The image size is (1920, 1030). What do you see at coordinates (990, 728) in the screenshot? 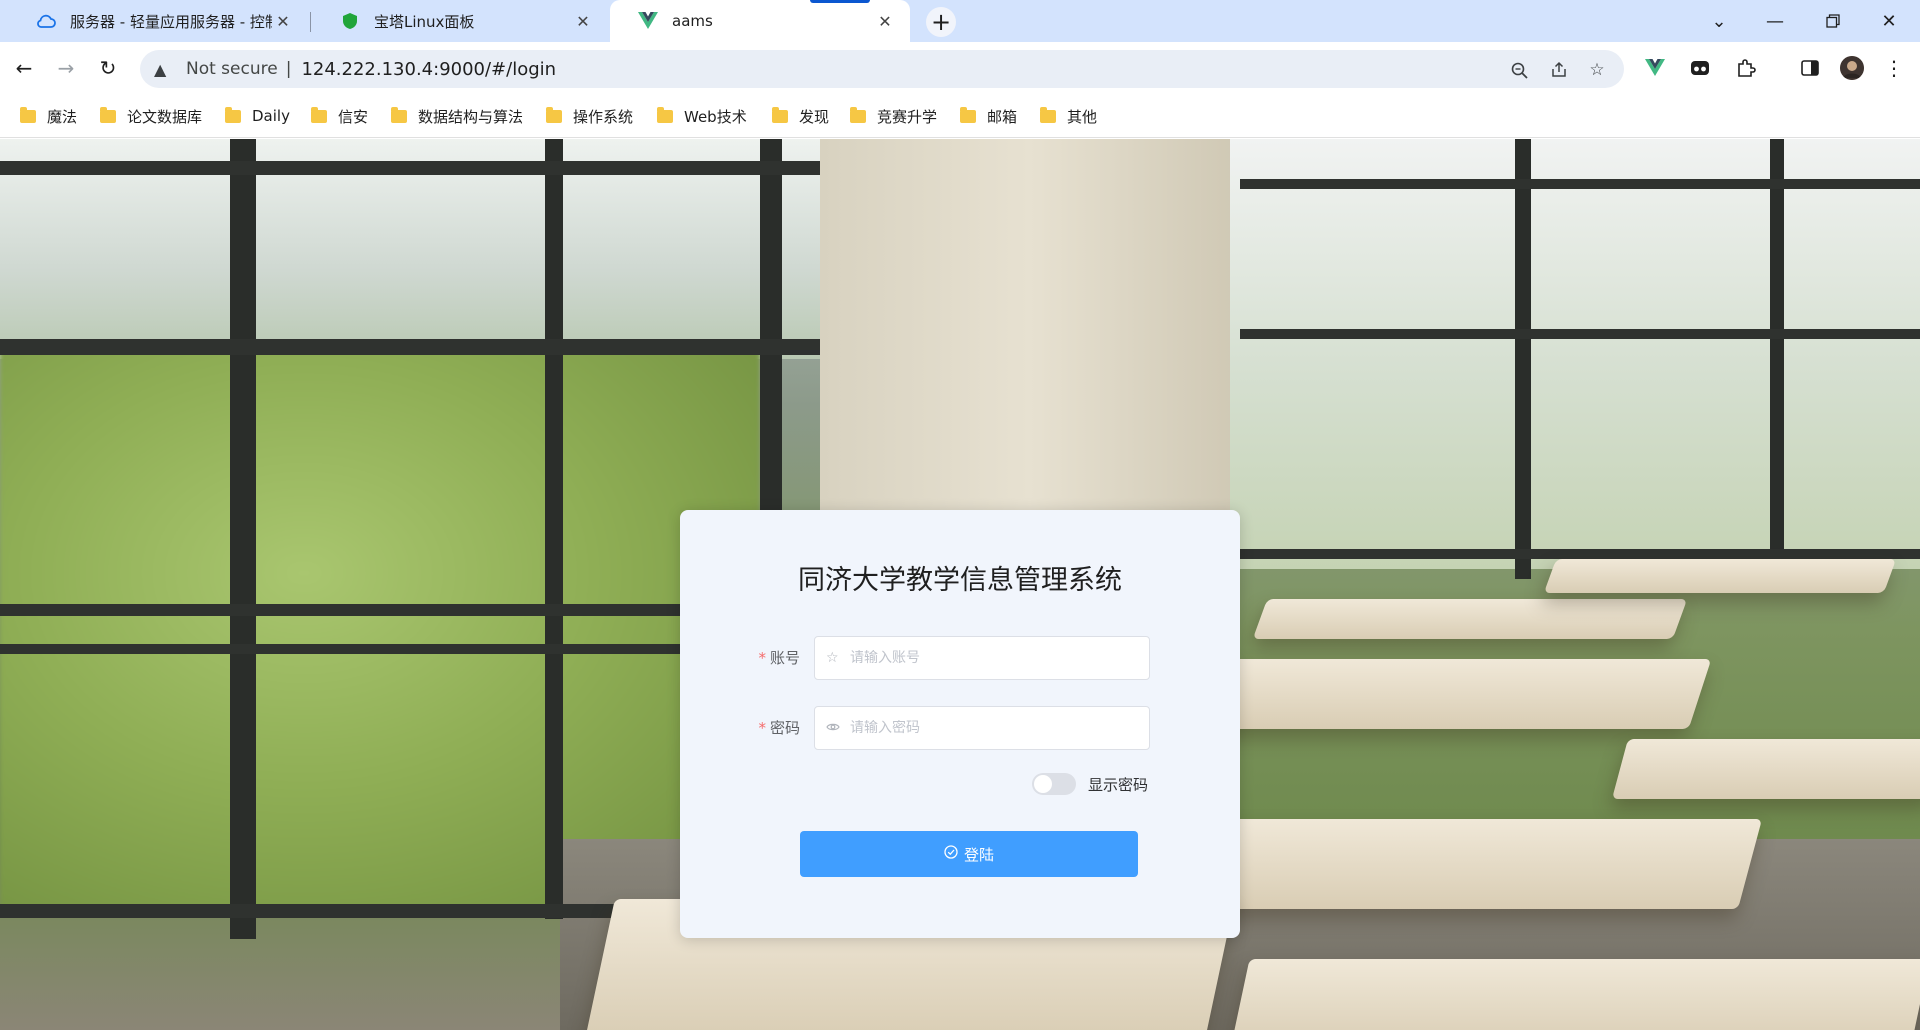
I see `password-input` at bounding box center [990, 728].